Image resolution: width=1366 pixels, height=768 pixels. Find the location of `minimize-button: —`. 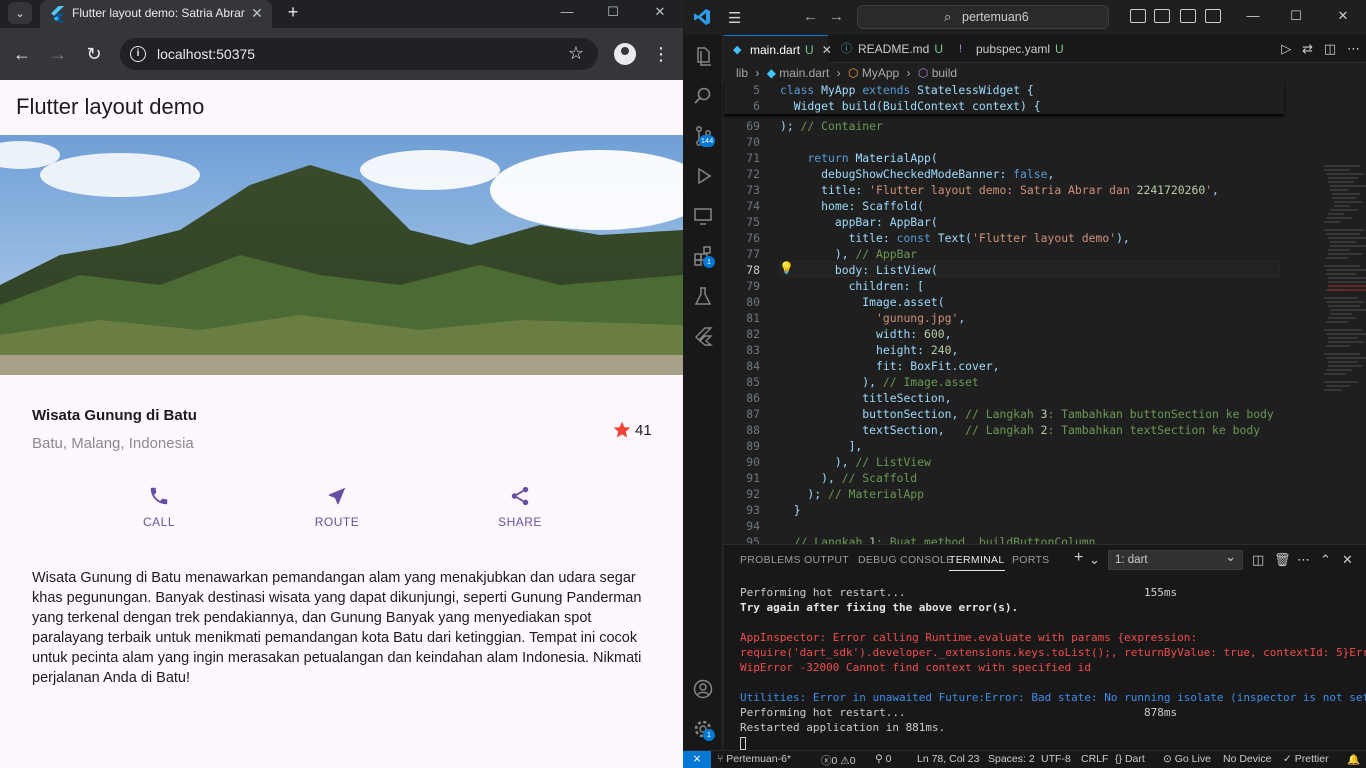

minimize-button: — is located at coordinates (567, 12).